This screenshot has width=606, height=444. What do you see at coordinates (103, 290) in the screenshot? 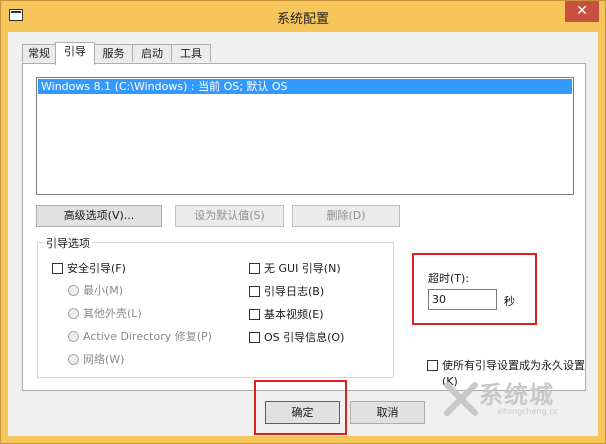
I see `minimal-label: 最小(M)` at bounding box center [103, 290].